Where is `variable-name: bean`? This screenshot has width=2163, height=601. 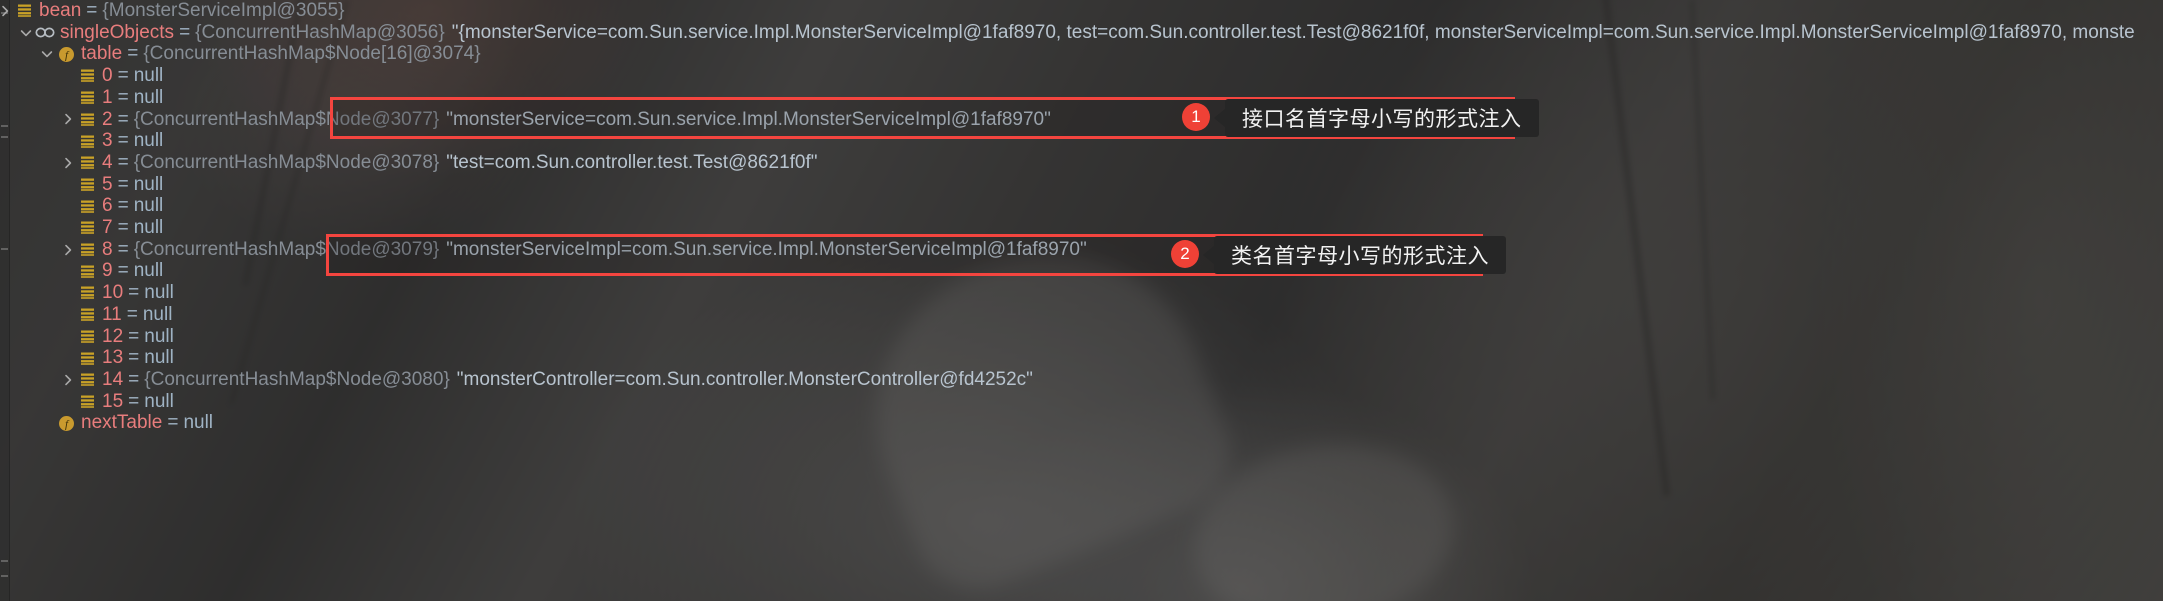
variable-name: bean is located at coordinates (60, 10).